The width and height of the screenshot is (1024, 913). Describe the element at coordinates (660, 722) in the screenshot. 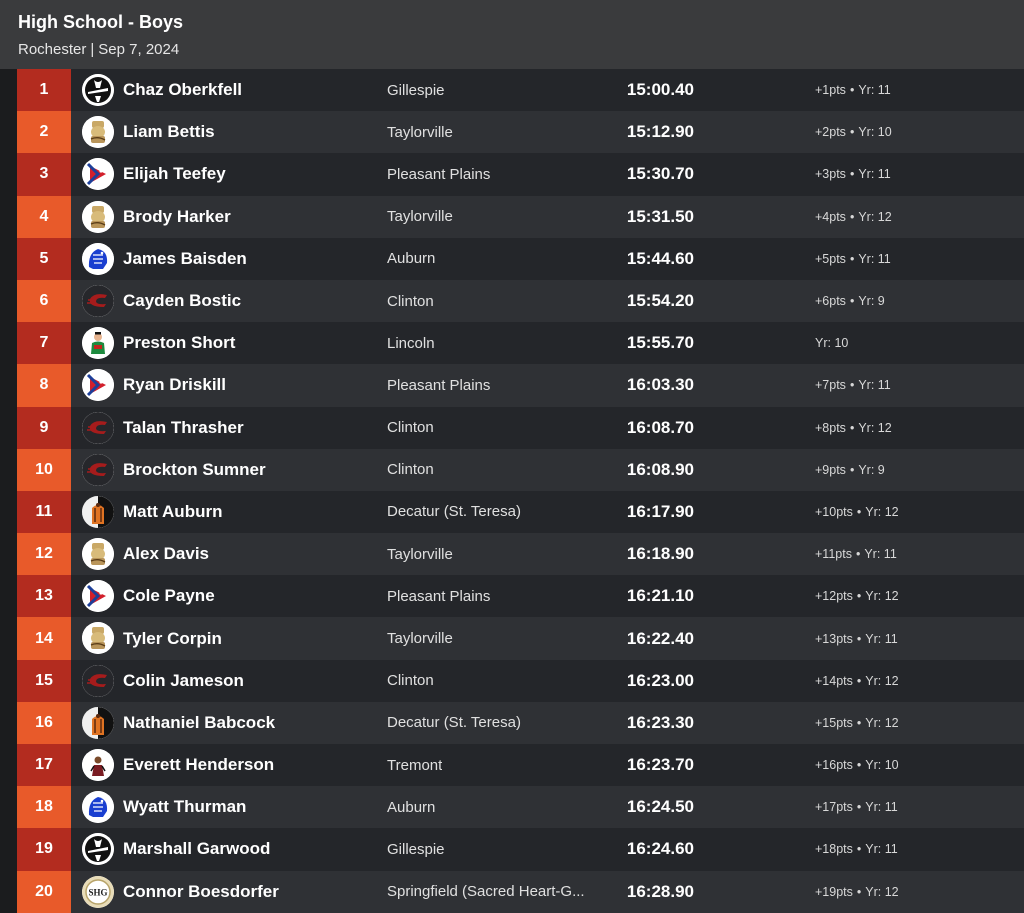

I see `finish-time: 16:23.30` at that location.